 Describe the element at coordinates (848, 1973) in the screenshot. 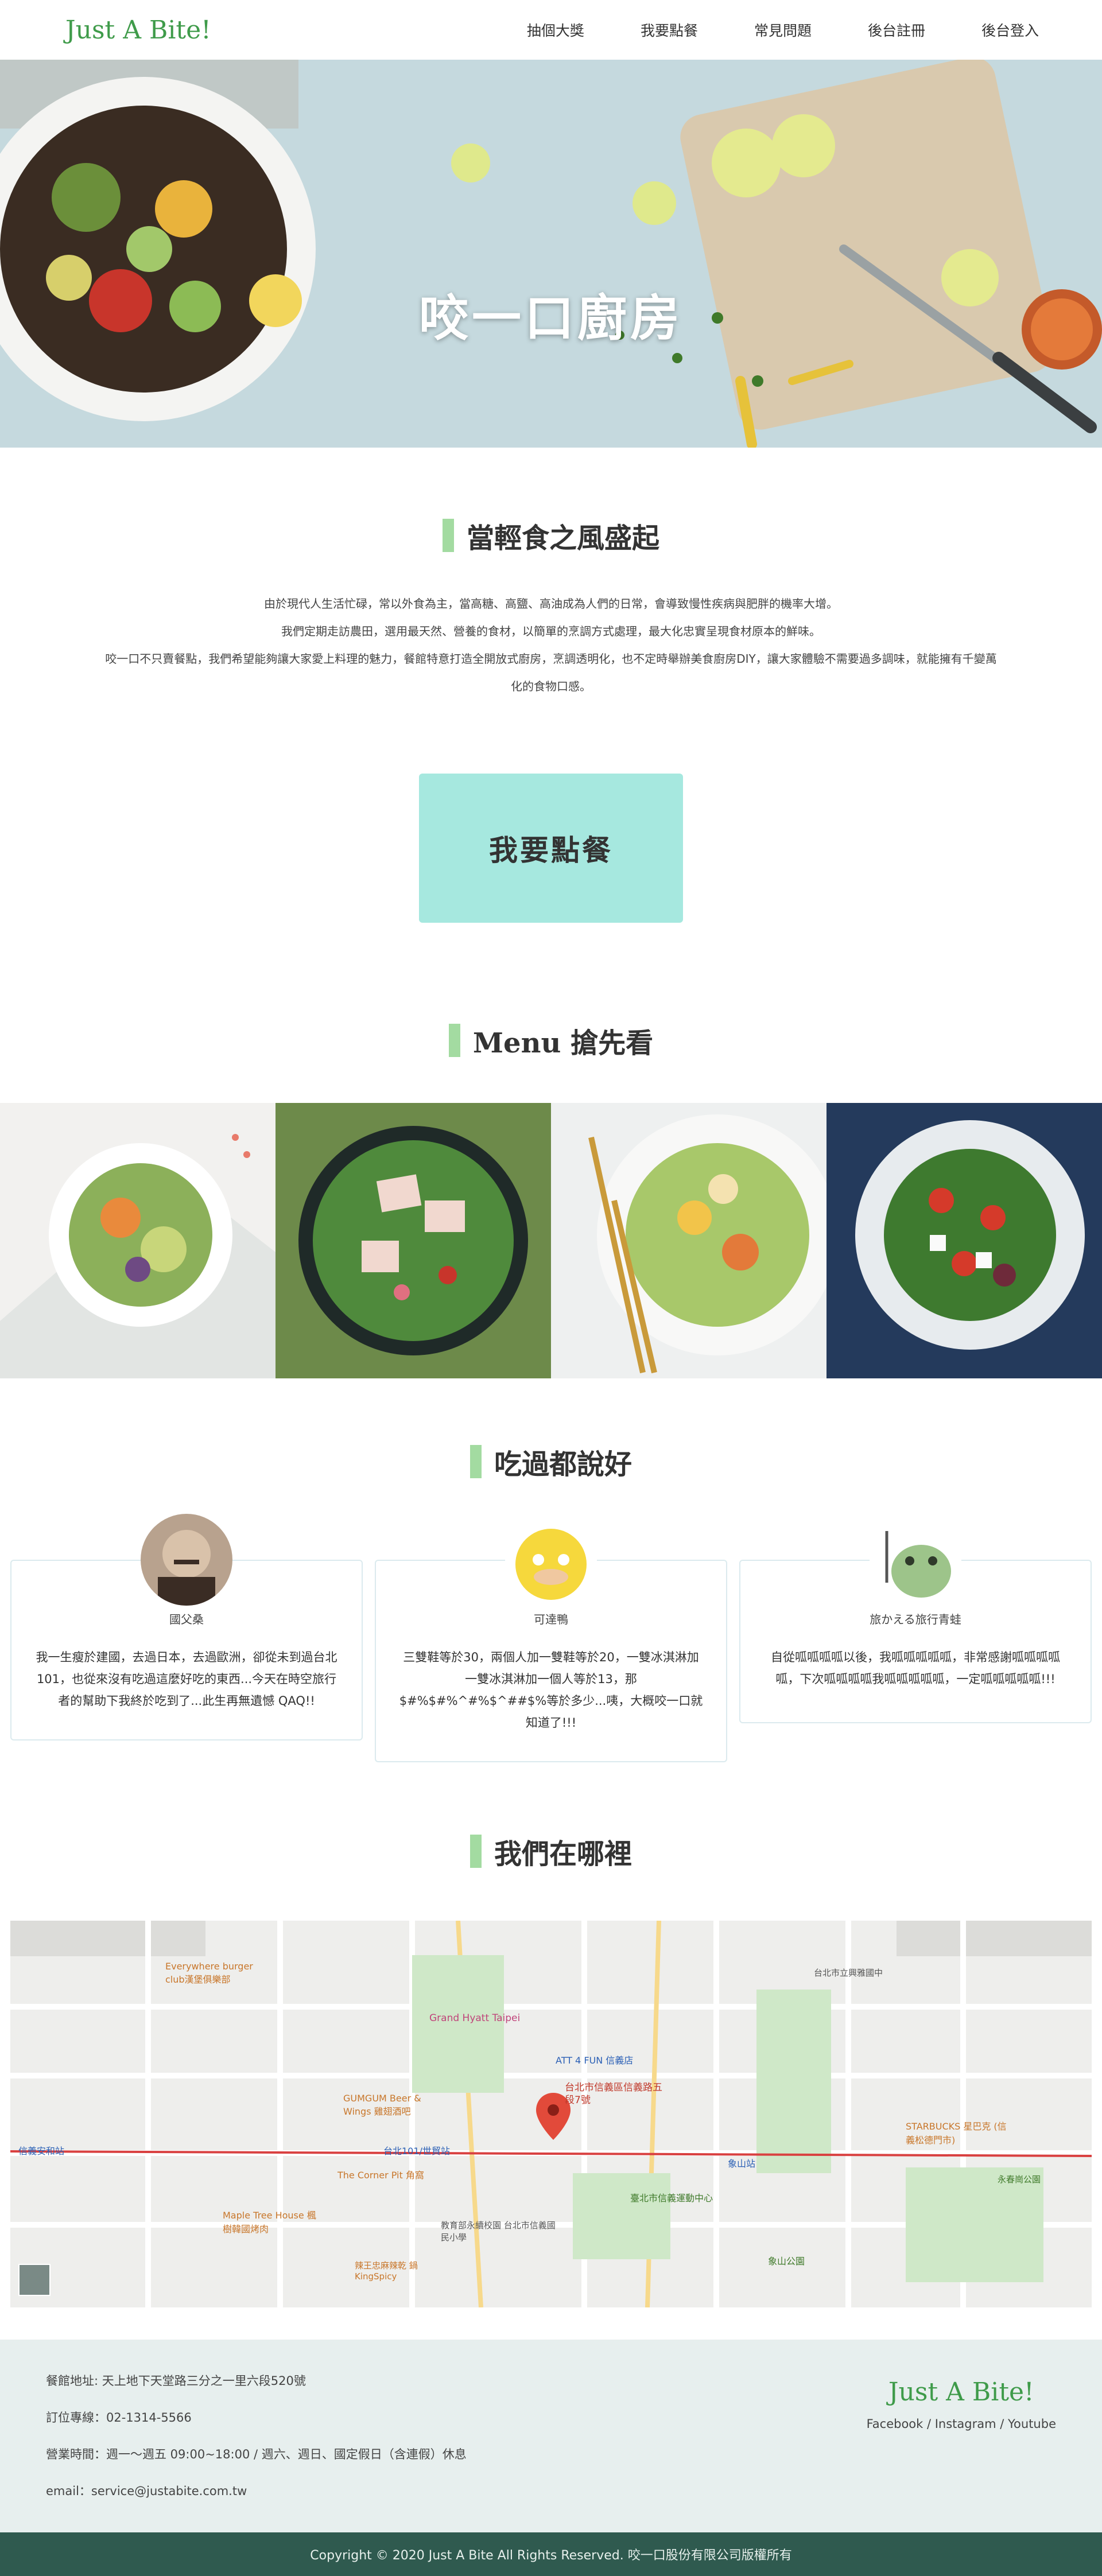

I see `map-label-place: 台北市立興雅國中` at that location.